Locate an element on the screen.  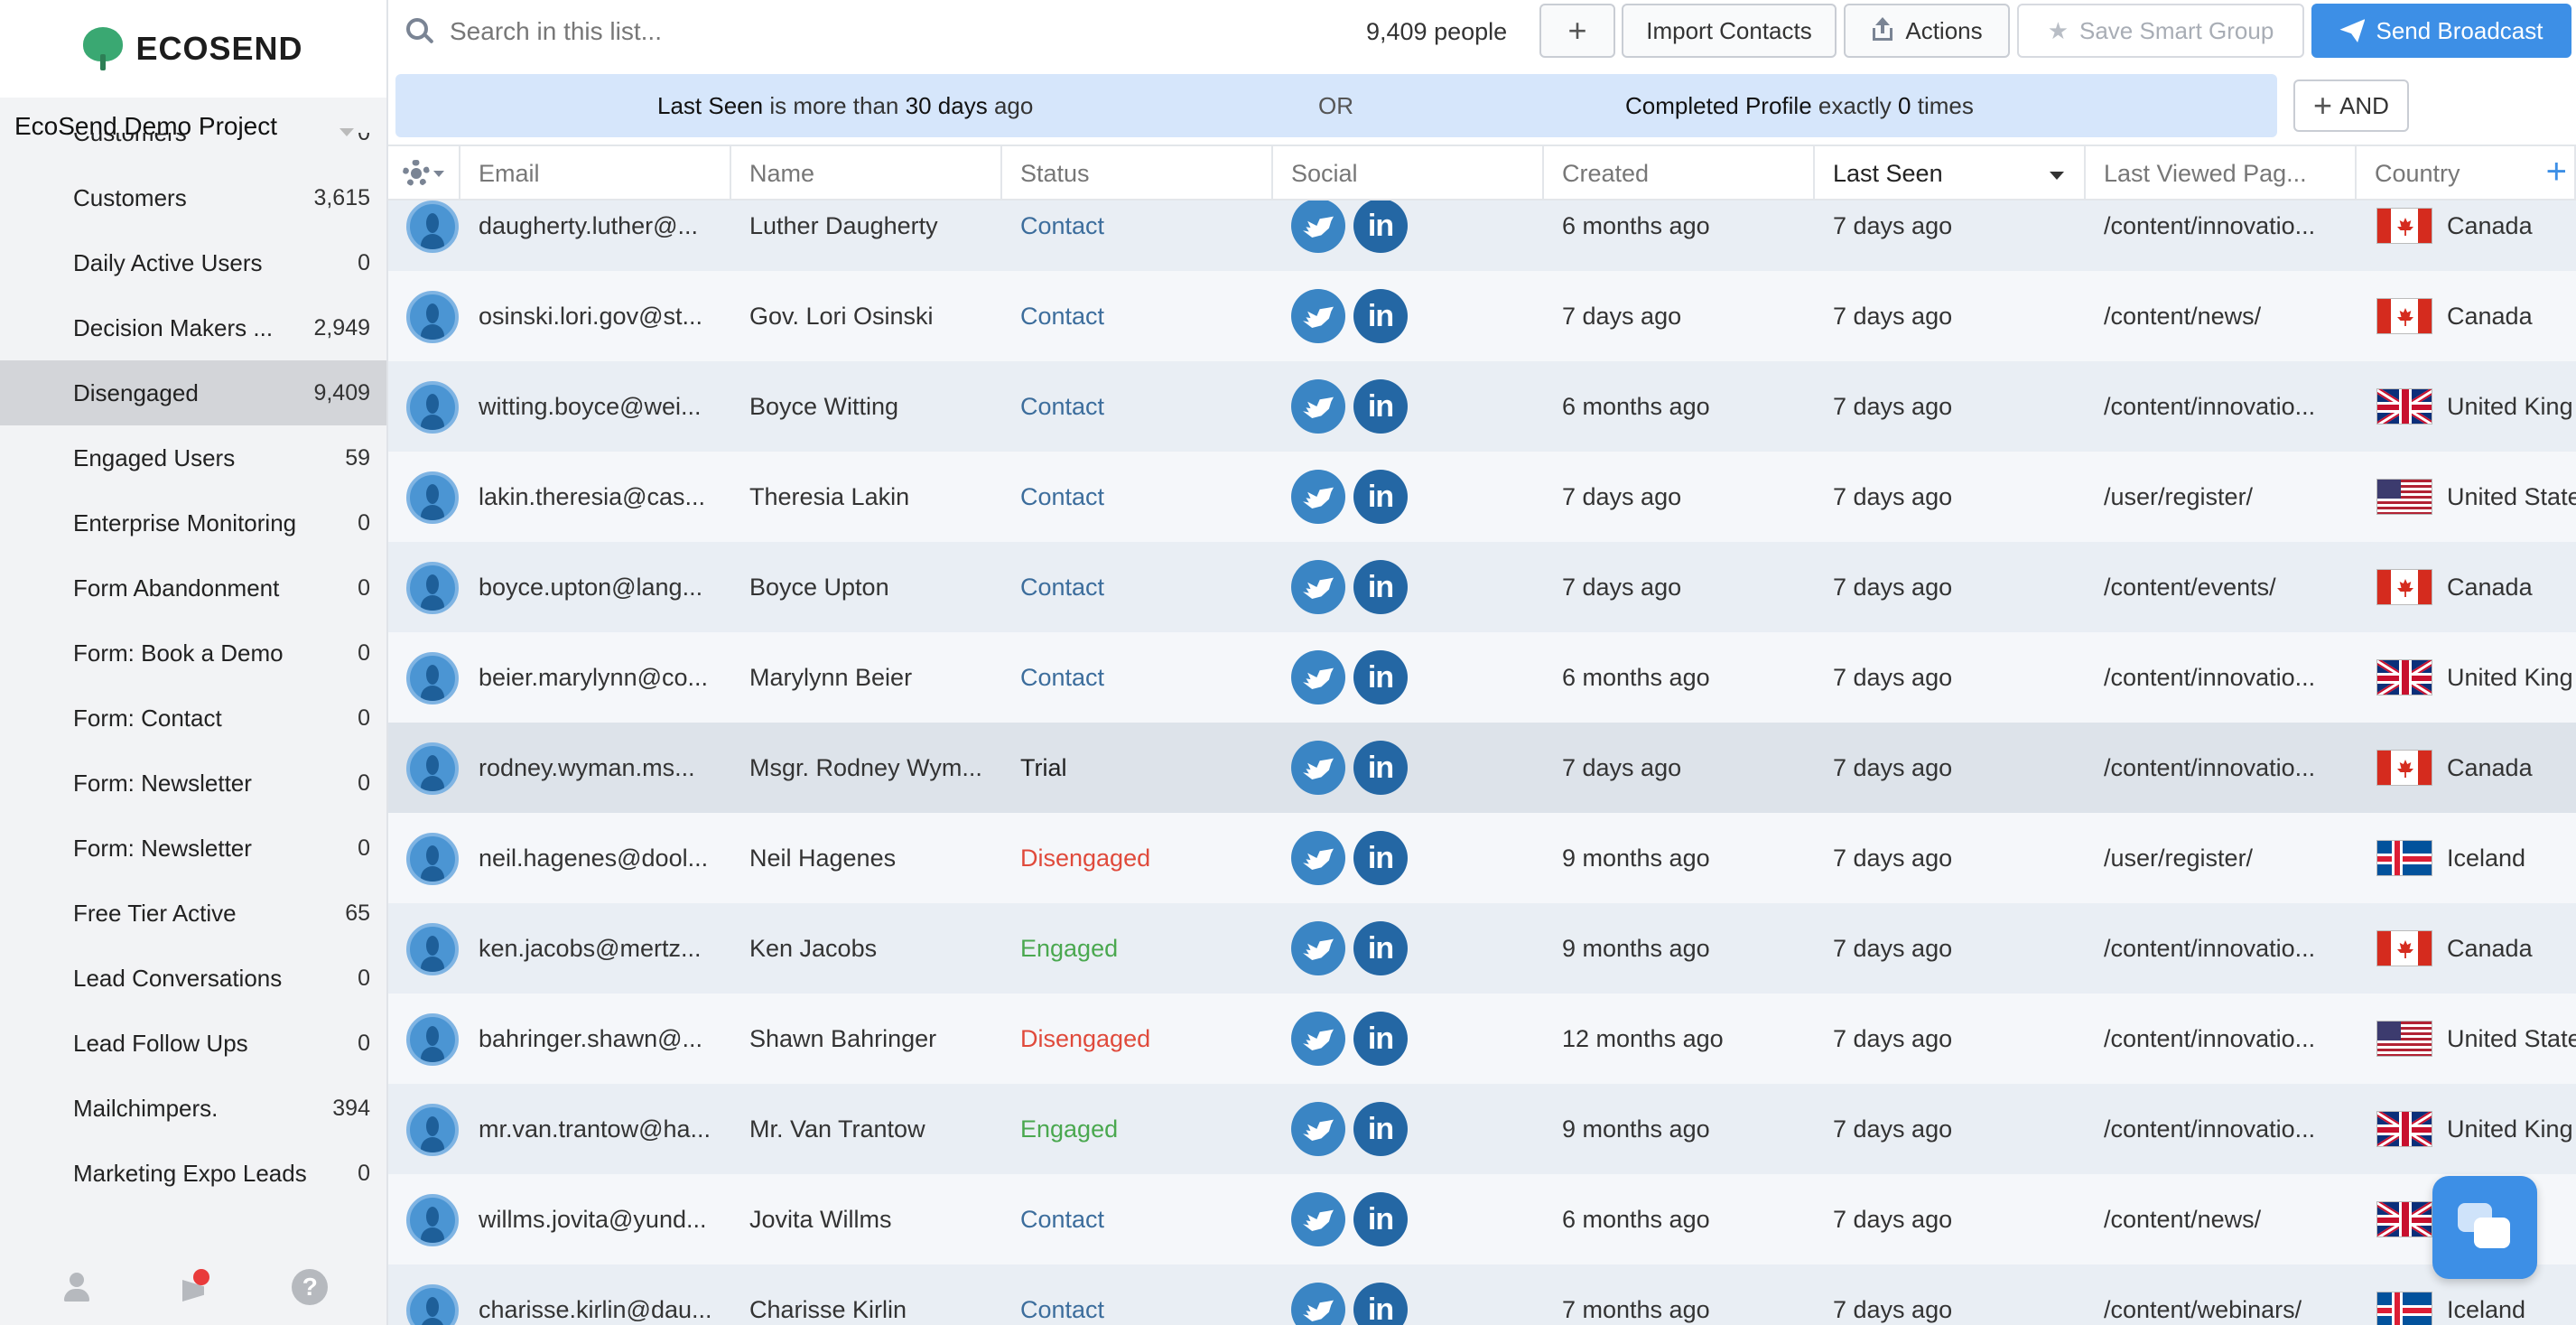
column-header: Name is located at coordinates (866, 173).